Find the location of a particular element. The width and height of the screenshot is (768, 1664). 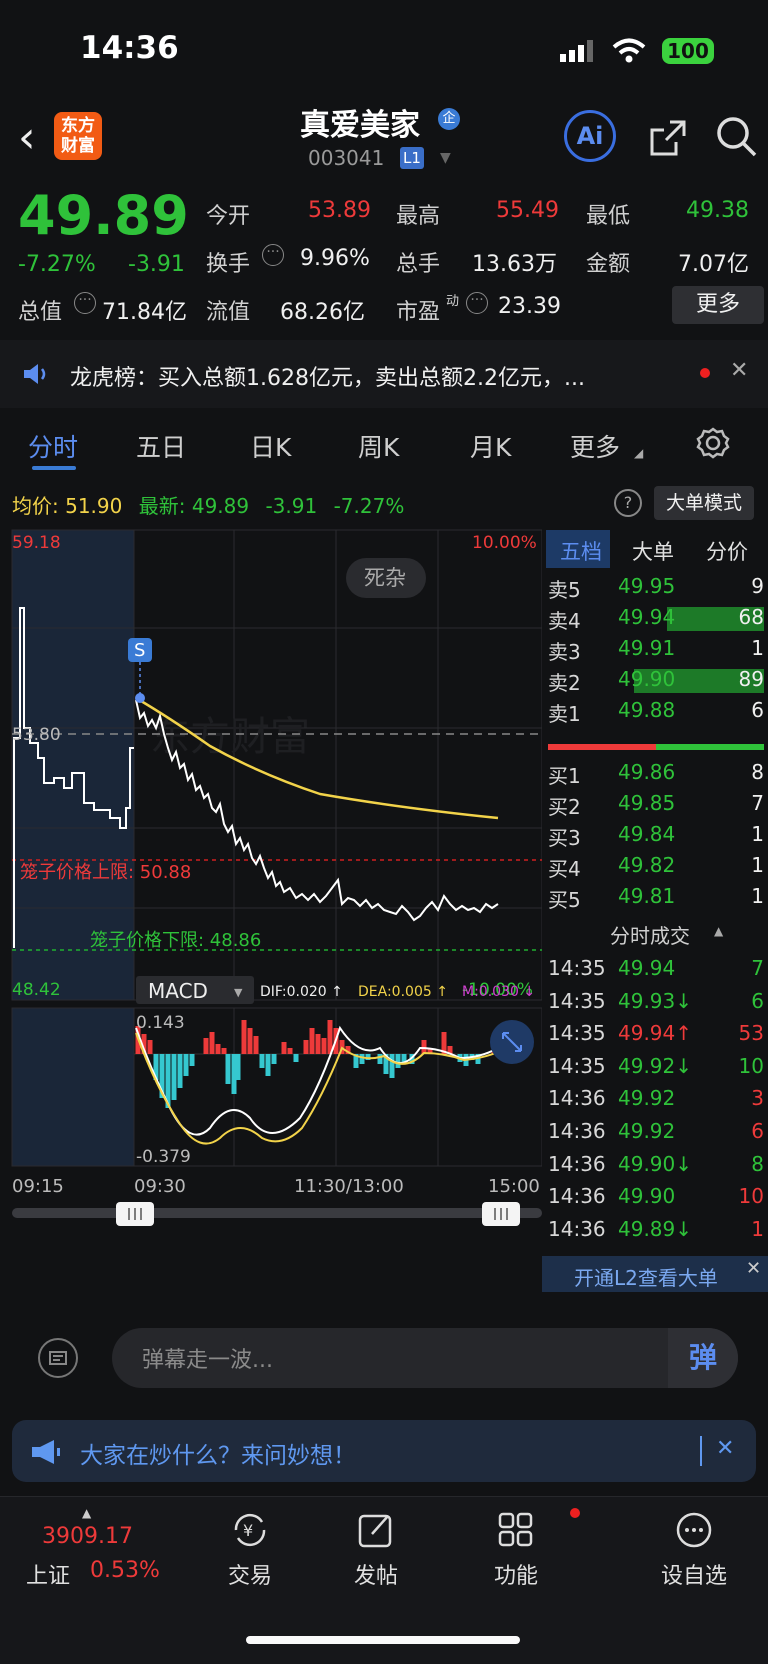

high-label: 最高 is located at coordinates (418, 216).